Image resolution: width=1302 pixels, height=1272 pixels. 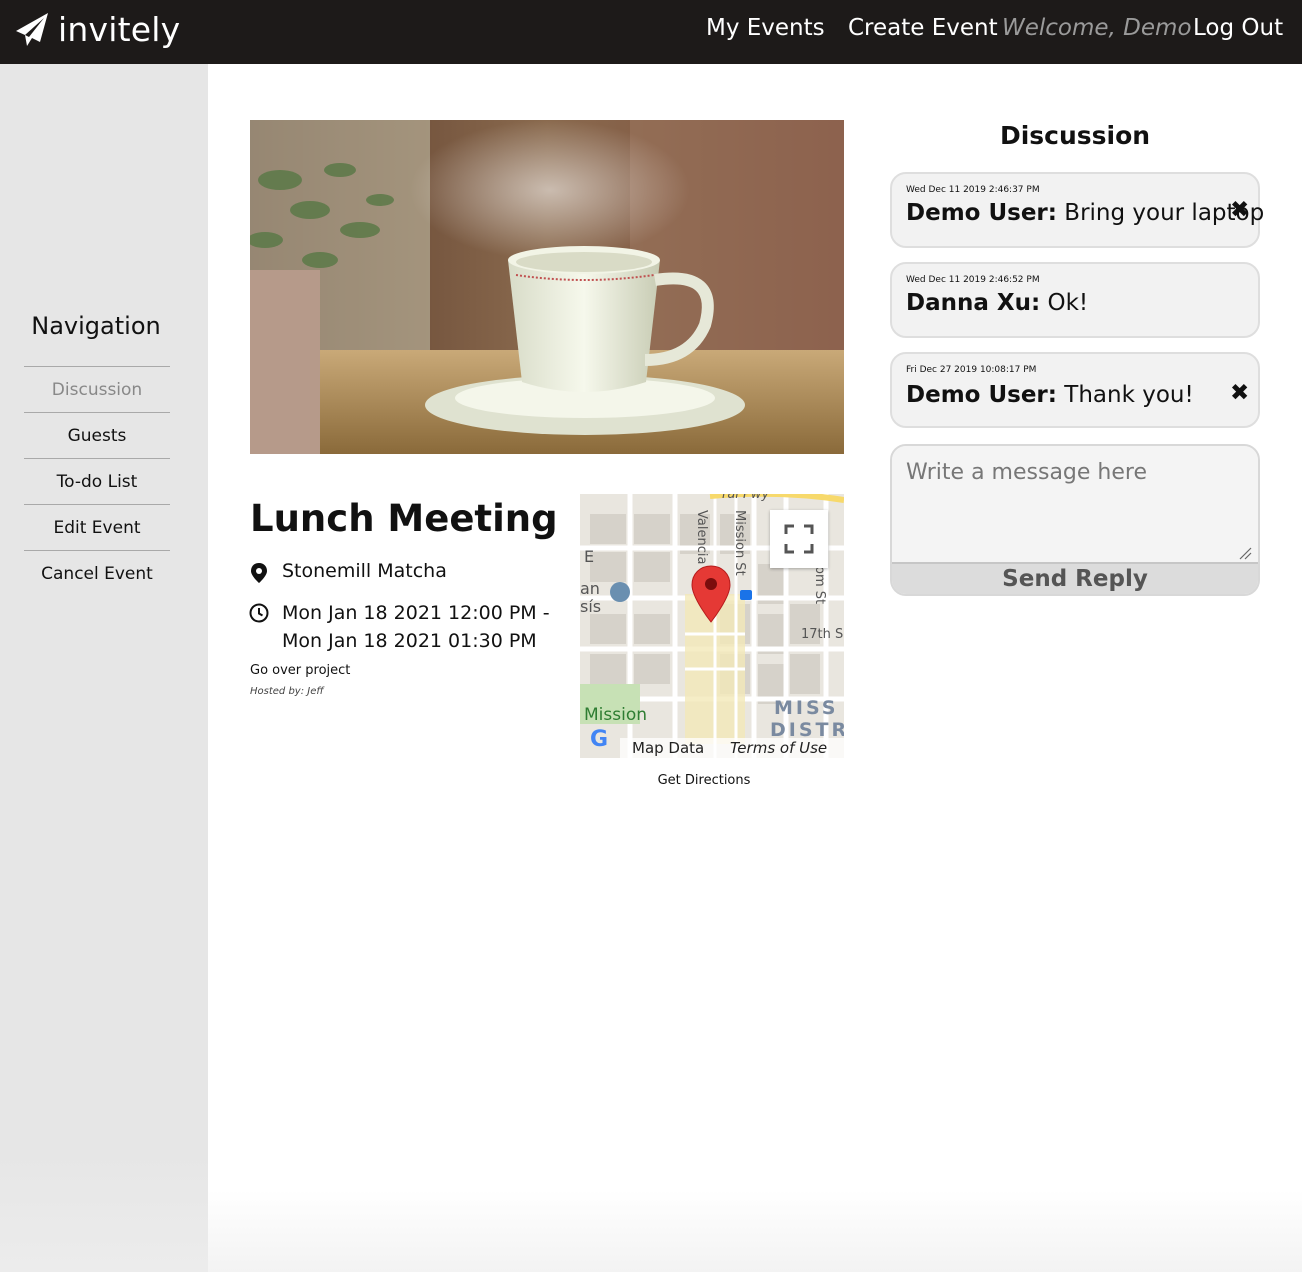 I want to click on sidebar-item-guests: Guests, so click(x=97, y=435).